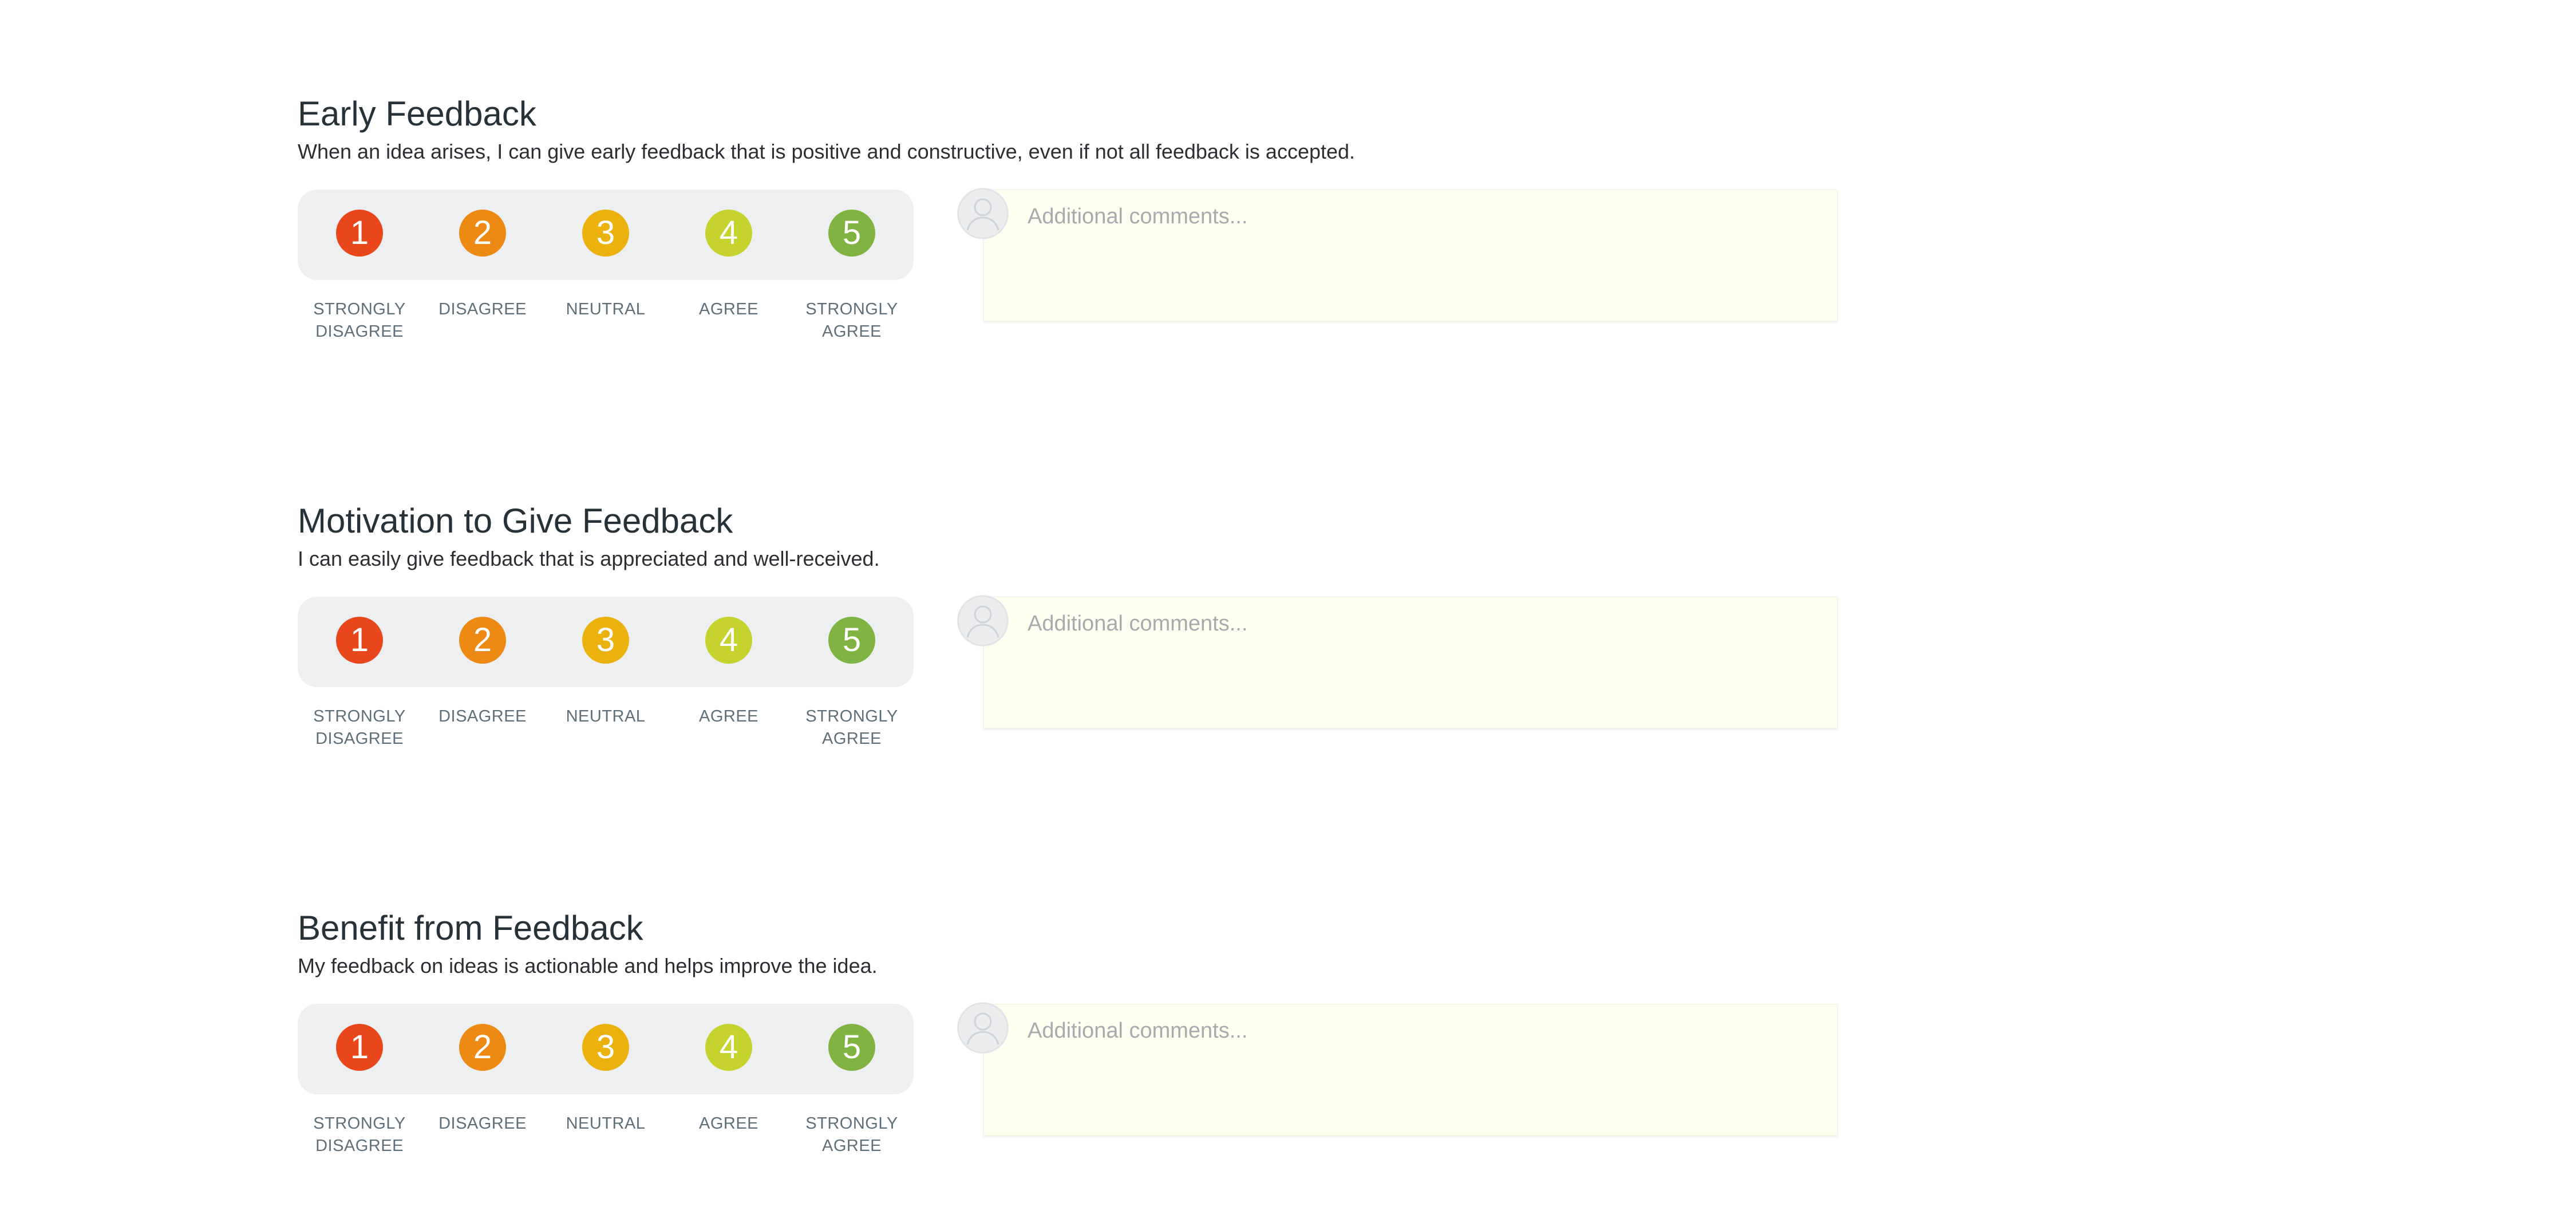  Describe the element at coordinates (417, 113) in the screenshot. I see `question-title: Early Feedback` at that location.